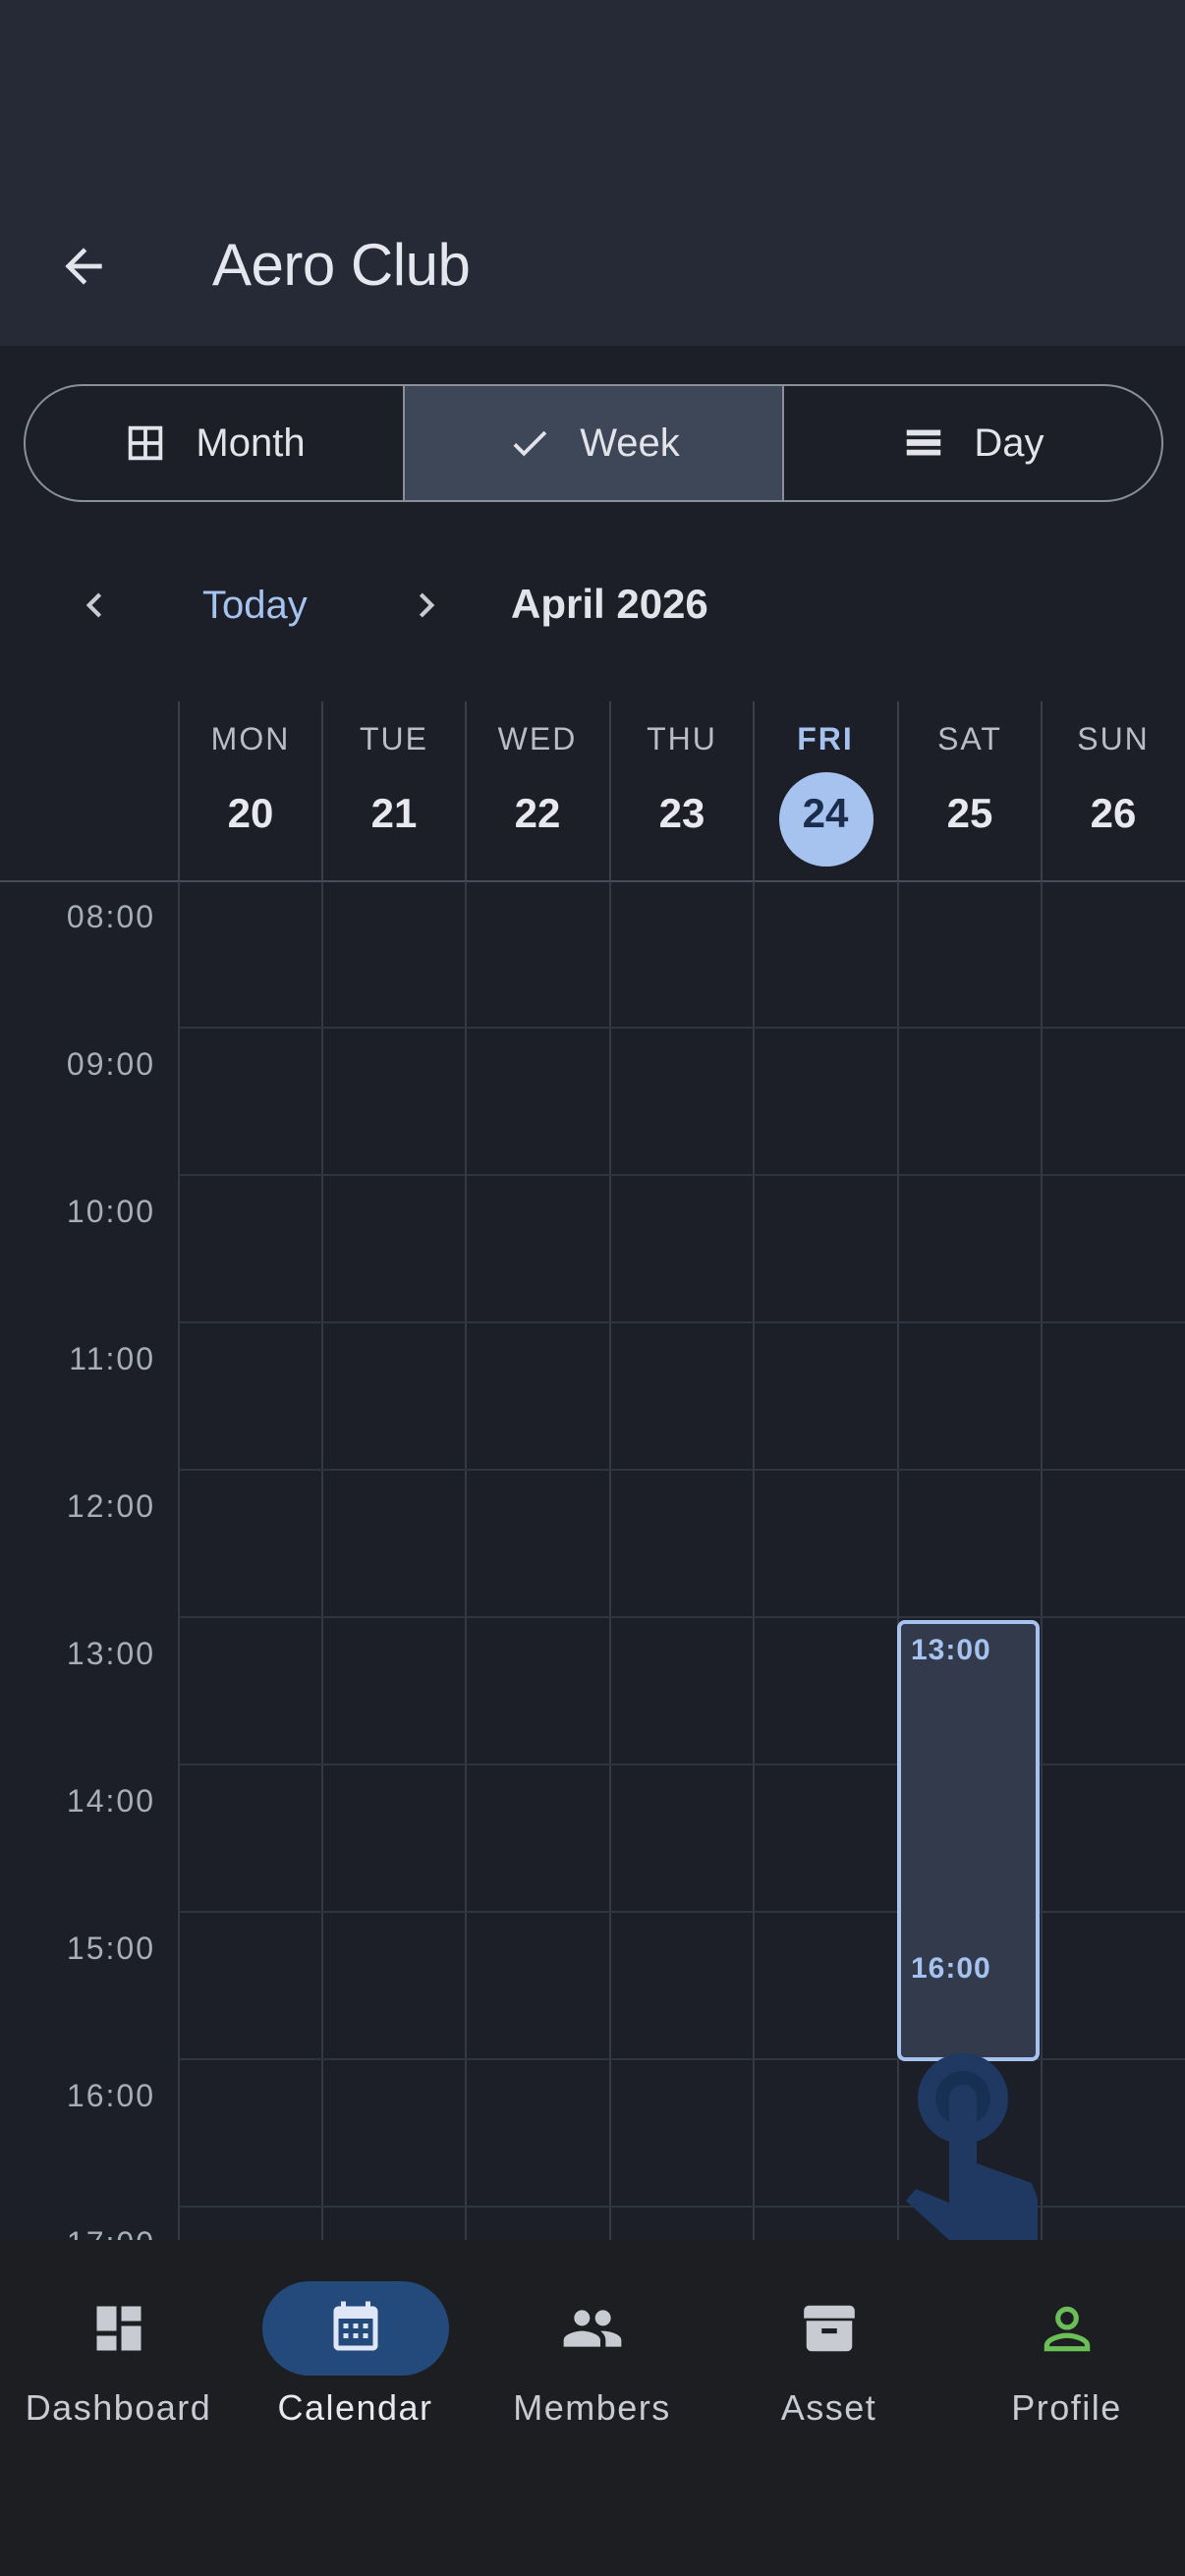  I want to click on view-switcher: Month Week Day, so click(594, 443).